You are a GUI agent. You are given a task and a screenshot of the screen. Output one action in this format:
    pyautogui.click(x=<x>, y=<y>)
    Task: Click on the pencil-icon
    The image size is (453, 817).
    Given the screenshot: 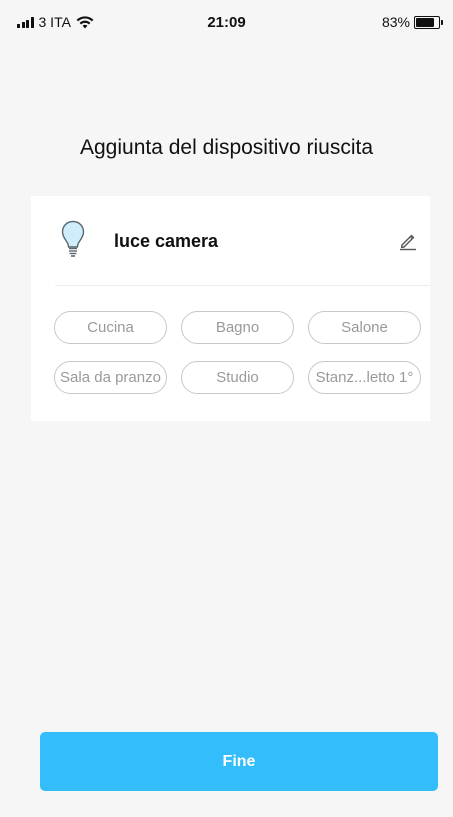 What is the action you would take?
    pyautogui.click(x=408, y=242)
    